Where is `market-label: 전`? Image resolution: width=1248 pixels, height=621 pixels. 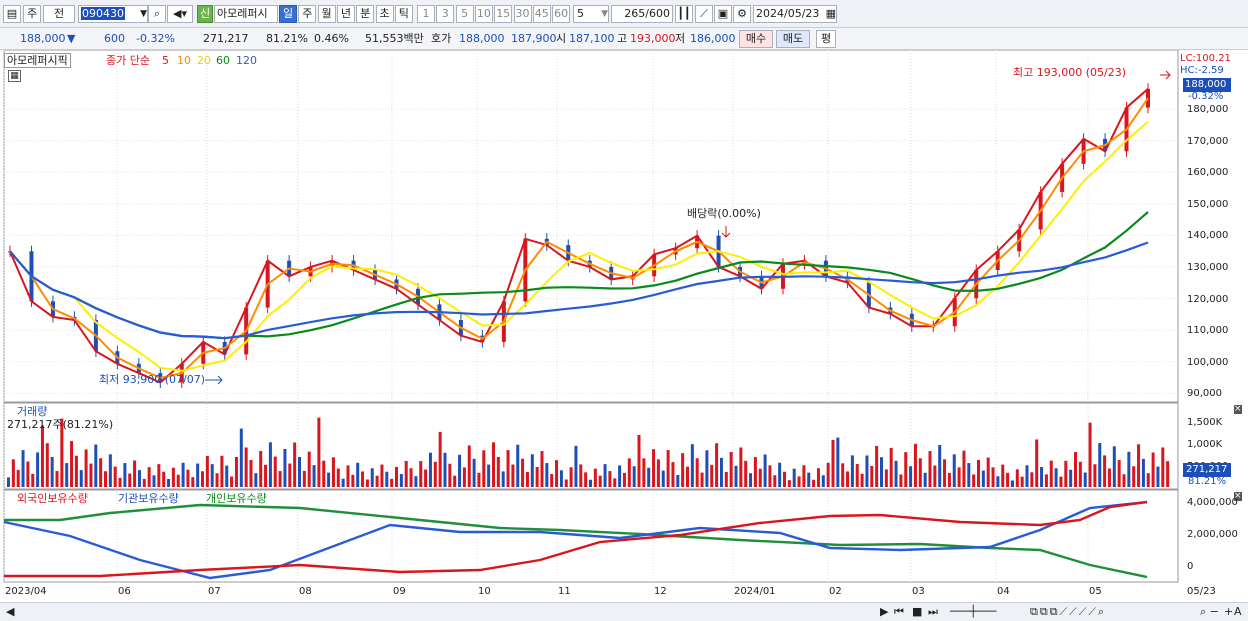 market-label: 전 is located at coordinates (59, 13).